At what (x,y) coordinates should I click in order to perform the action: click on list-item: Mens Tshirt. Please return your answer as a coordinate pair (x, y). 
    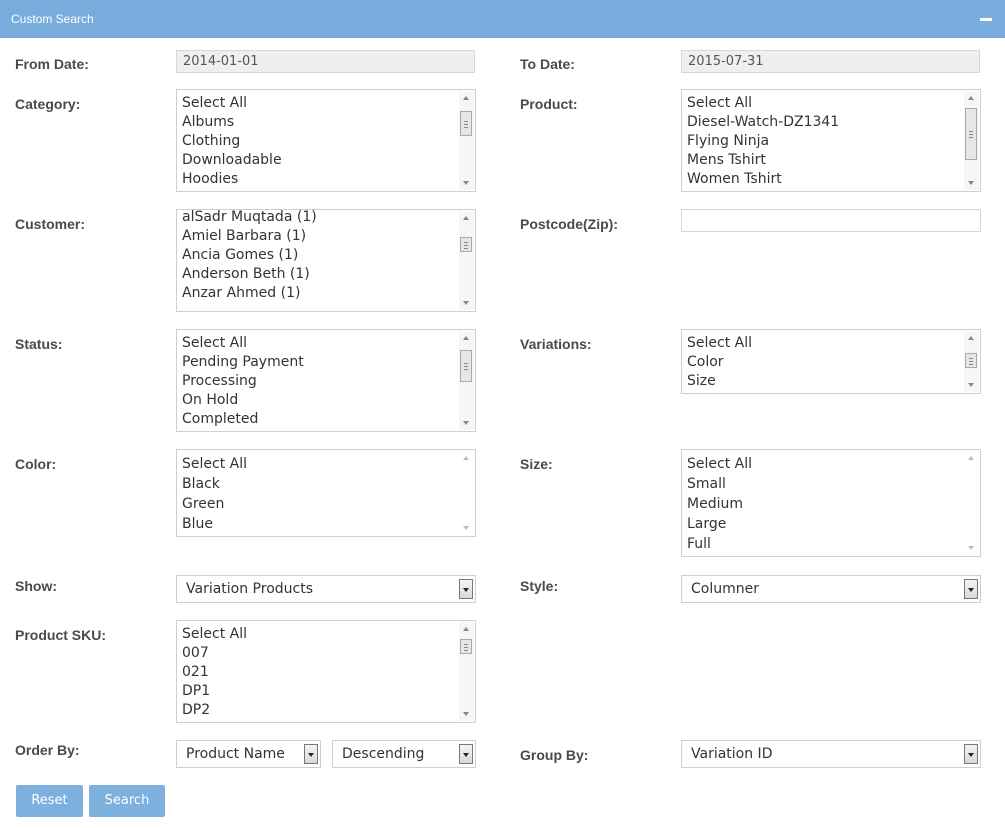
    Looking at the image, I should click on (824, 160).